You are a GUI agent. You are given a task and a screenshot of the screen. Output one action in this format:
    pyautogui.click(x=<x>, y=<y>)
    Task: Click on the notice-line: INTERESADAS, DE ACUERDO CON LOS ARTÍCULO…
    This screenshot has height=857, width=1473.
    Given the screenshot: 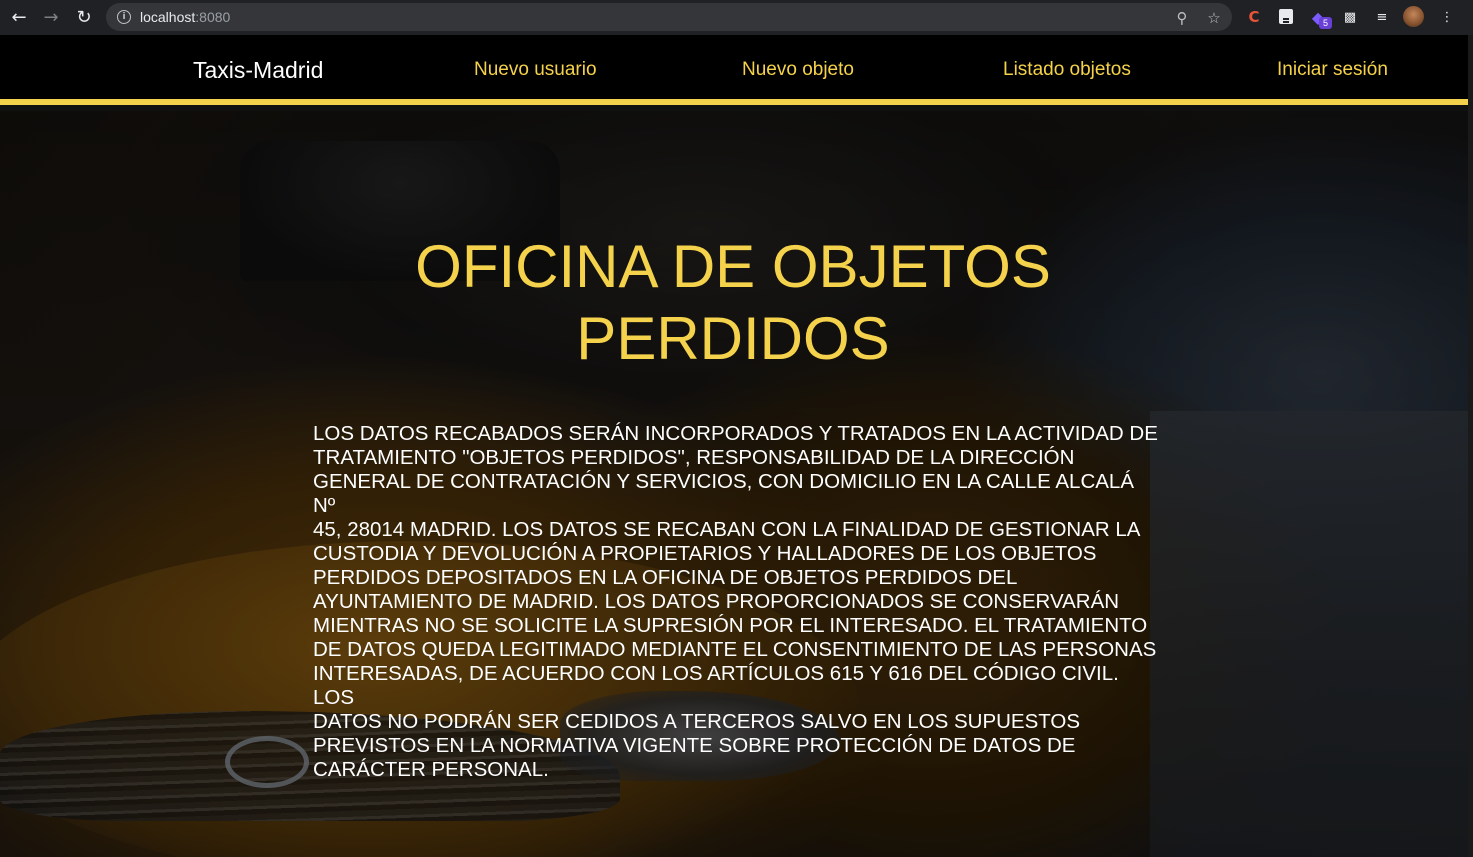 What is the action you would take?
    pyautogui.click(x=716, y=685)
    